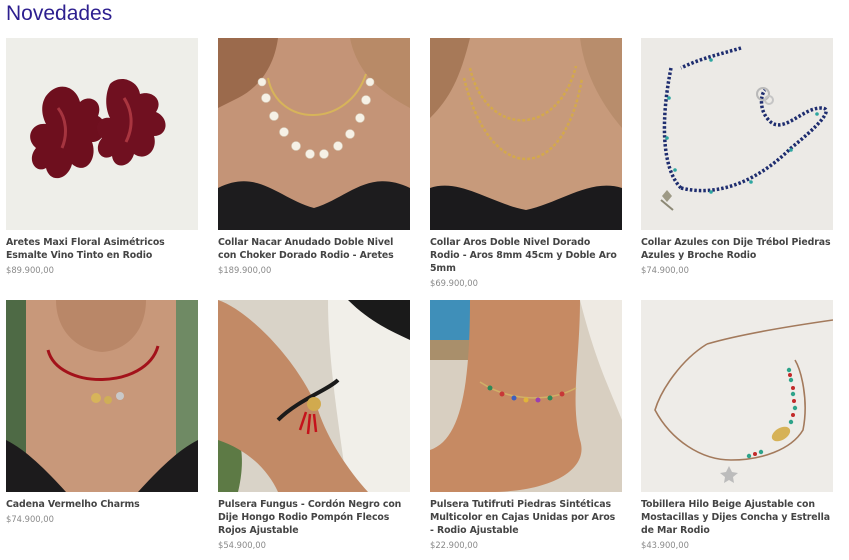  What do you see at coordinates (102, 396) in the screenshot?
I see `red-choker-image` at bounding box center [102, 396].